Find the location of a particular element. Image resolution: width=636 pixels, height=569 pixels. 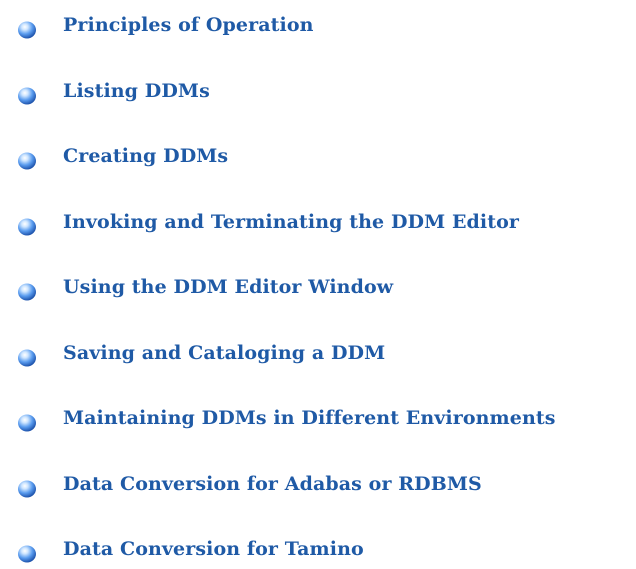

toc-link-invoking: Invoking and Terminating the DDM Editor is located at coordinates (291, 222).